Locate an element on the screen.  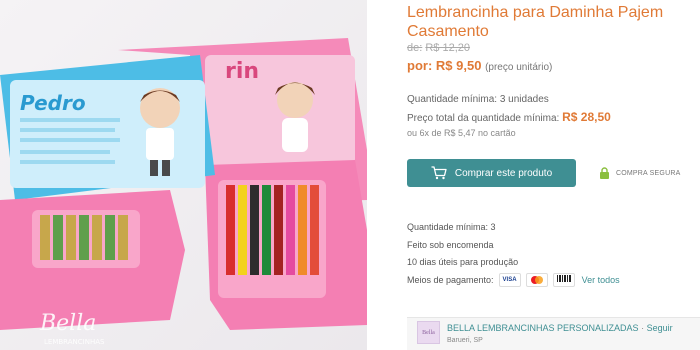
boleto-icon is located at coordinates (563, 280).